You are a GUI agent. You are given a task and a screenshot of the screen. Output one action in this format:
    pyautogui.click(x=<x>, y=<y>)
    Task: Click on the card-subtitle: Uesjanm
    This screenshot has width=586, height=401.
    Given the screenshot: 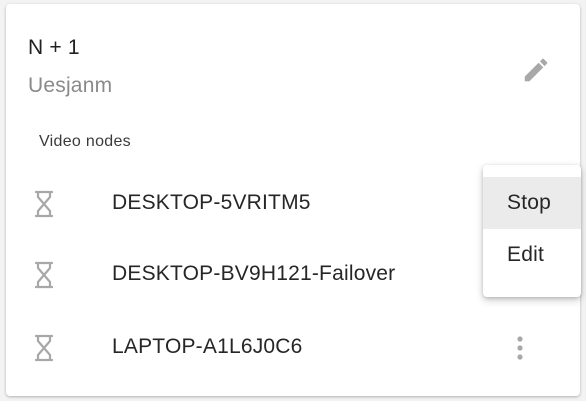 What is the action you would take?
    pyautogui.click(x=70, y=85)
    